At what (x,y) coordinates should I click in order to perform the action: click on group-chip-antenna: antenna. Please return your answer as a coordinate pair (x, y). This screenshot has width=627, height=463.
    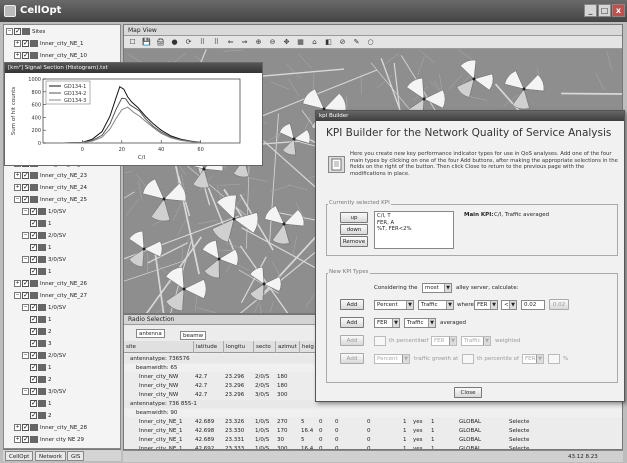
    Looking at the image, I should click on (150, 333).